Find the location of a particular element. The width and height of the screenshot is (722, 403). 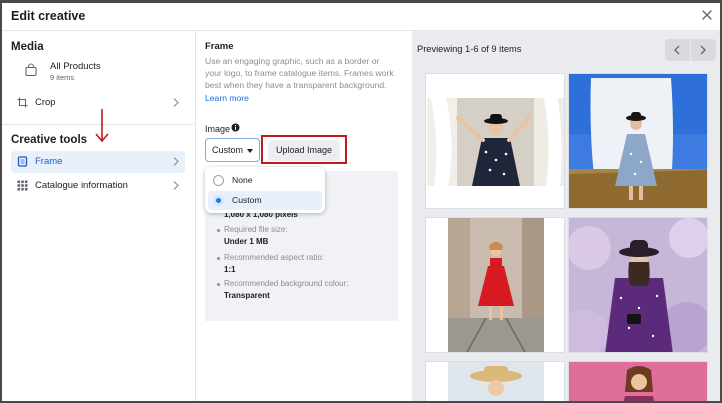

chevron-left-icon is located at coordinates (677, 50).